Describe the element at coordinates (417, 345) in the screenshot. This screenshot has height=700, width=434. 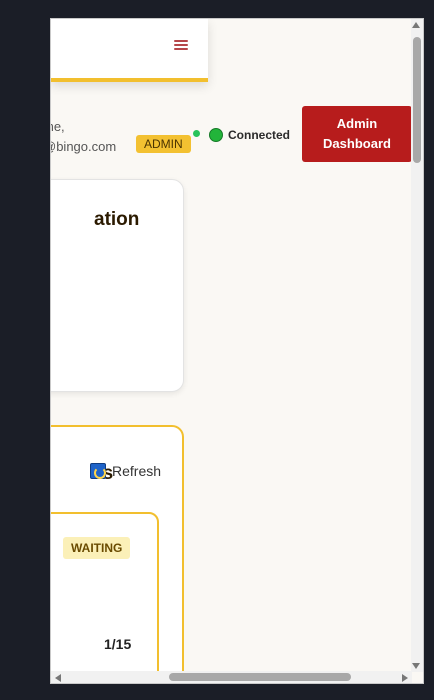
I see `vertical-scrollbar` at that location.